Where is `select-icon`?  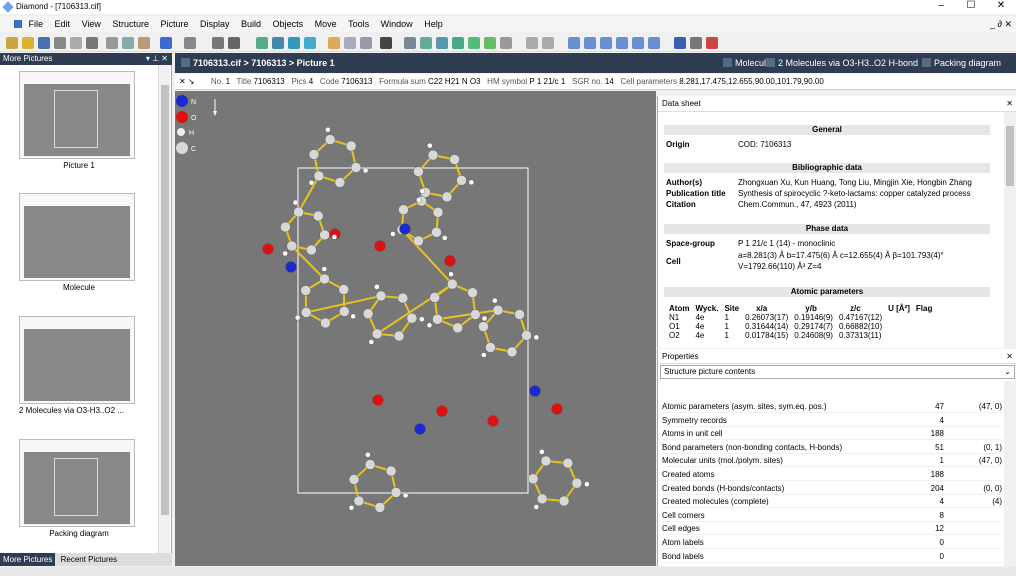
select-icon is located at coordinates (234, 43).